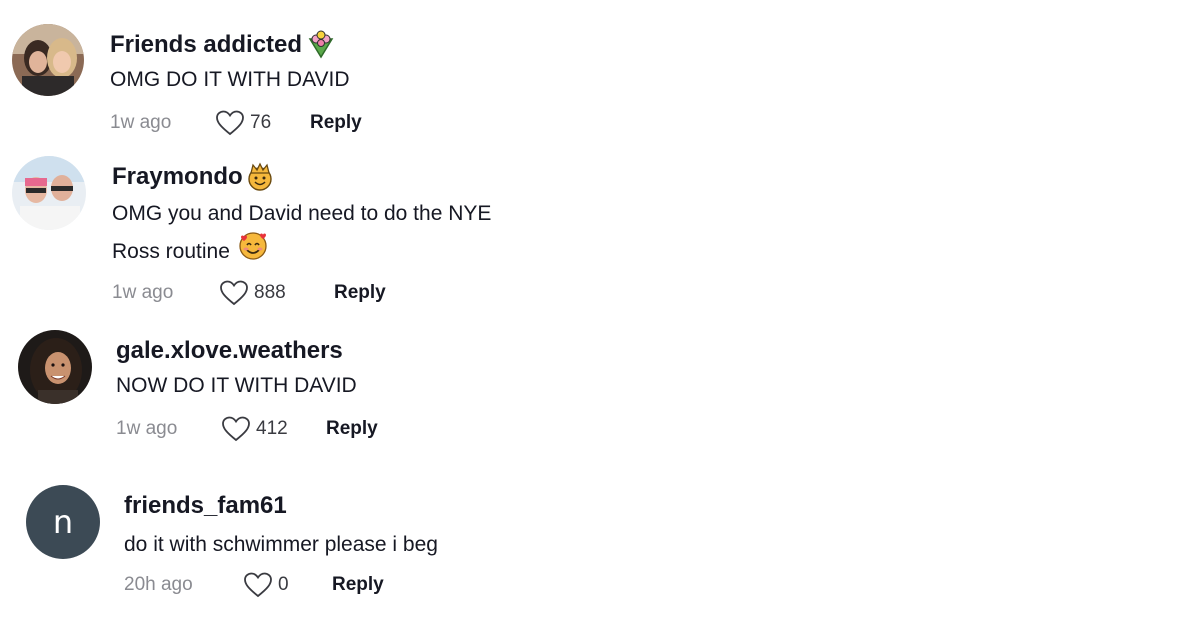  I want to click on like-count: 76, so click(261, 122).